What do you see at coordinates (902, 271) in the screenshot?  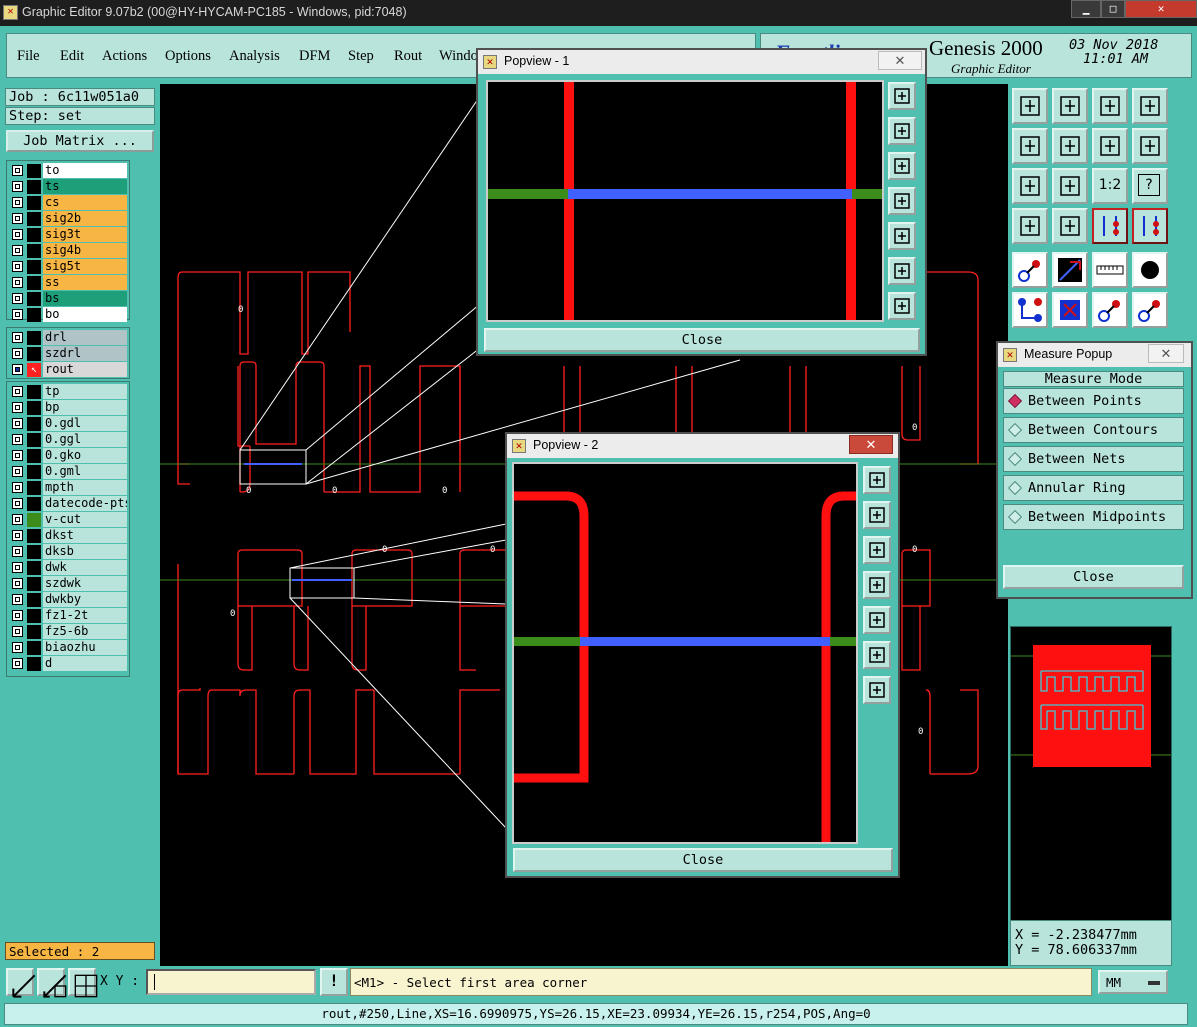 I see `pv-zoom-in-icon` at bounding box center [902, 271].